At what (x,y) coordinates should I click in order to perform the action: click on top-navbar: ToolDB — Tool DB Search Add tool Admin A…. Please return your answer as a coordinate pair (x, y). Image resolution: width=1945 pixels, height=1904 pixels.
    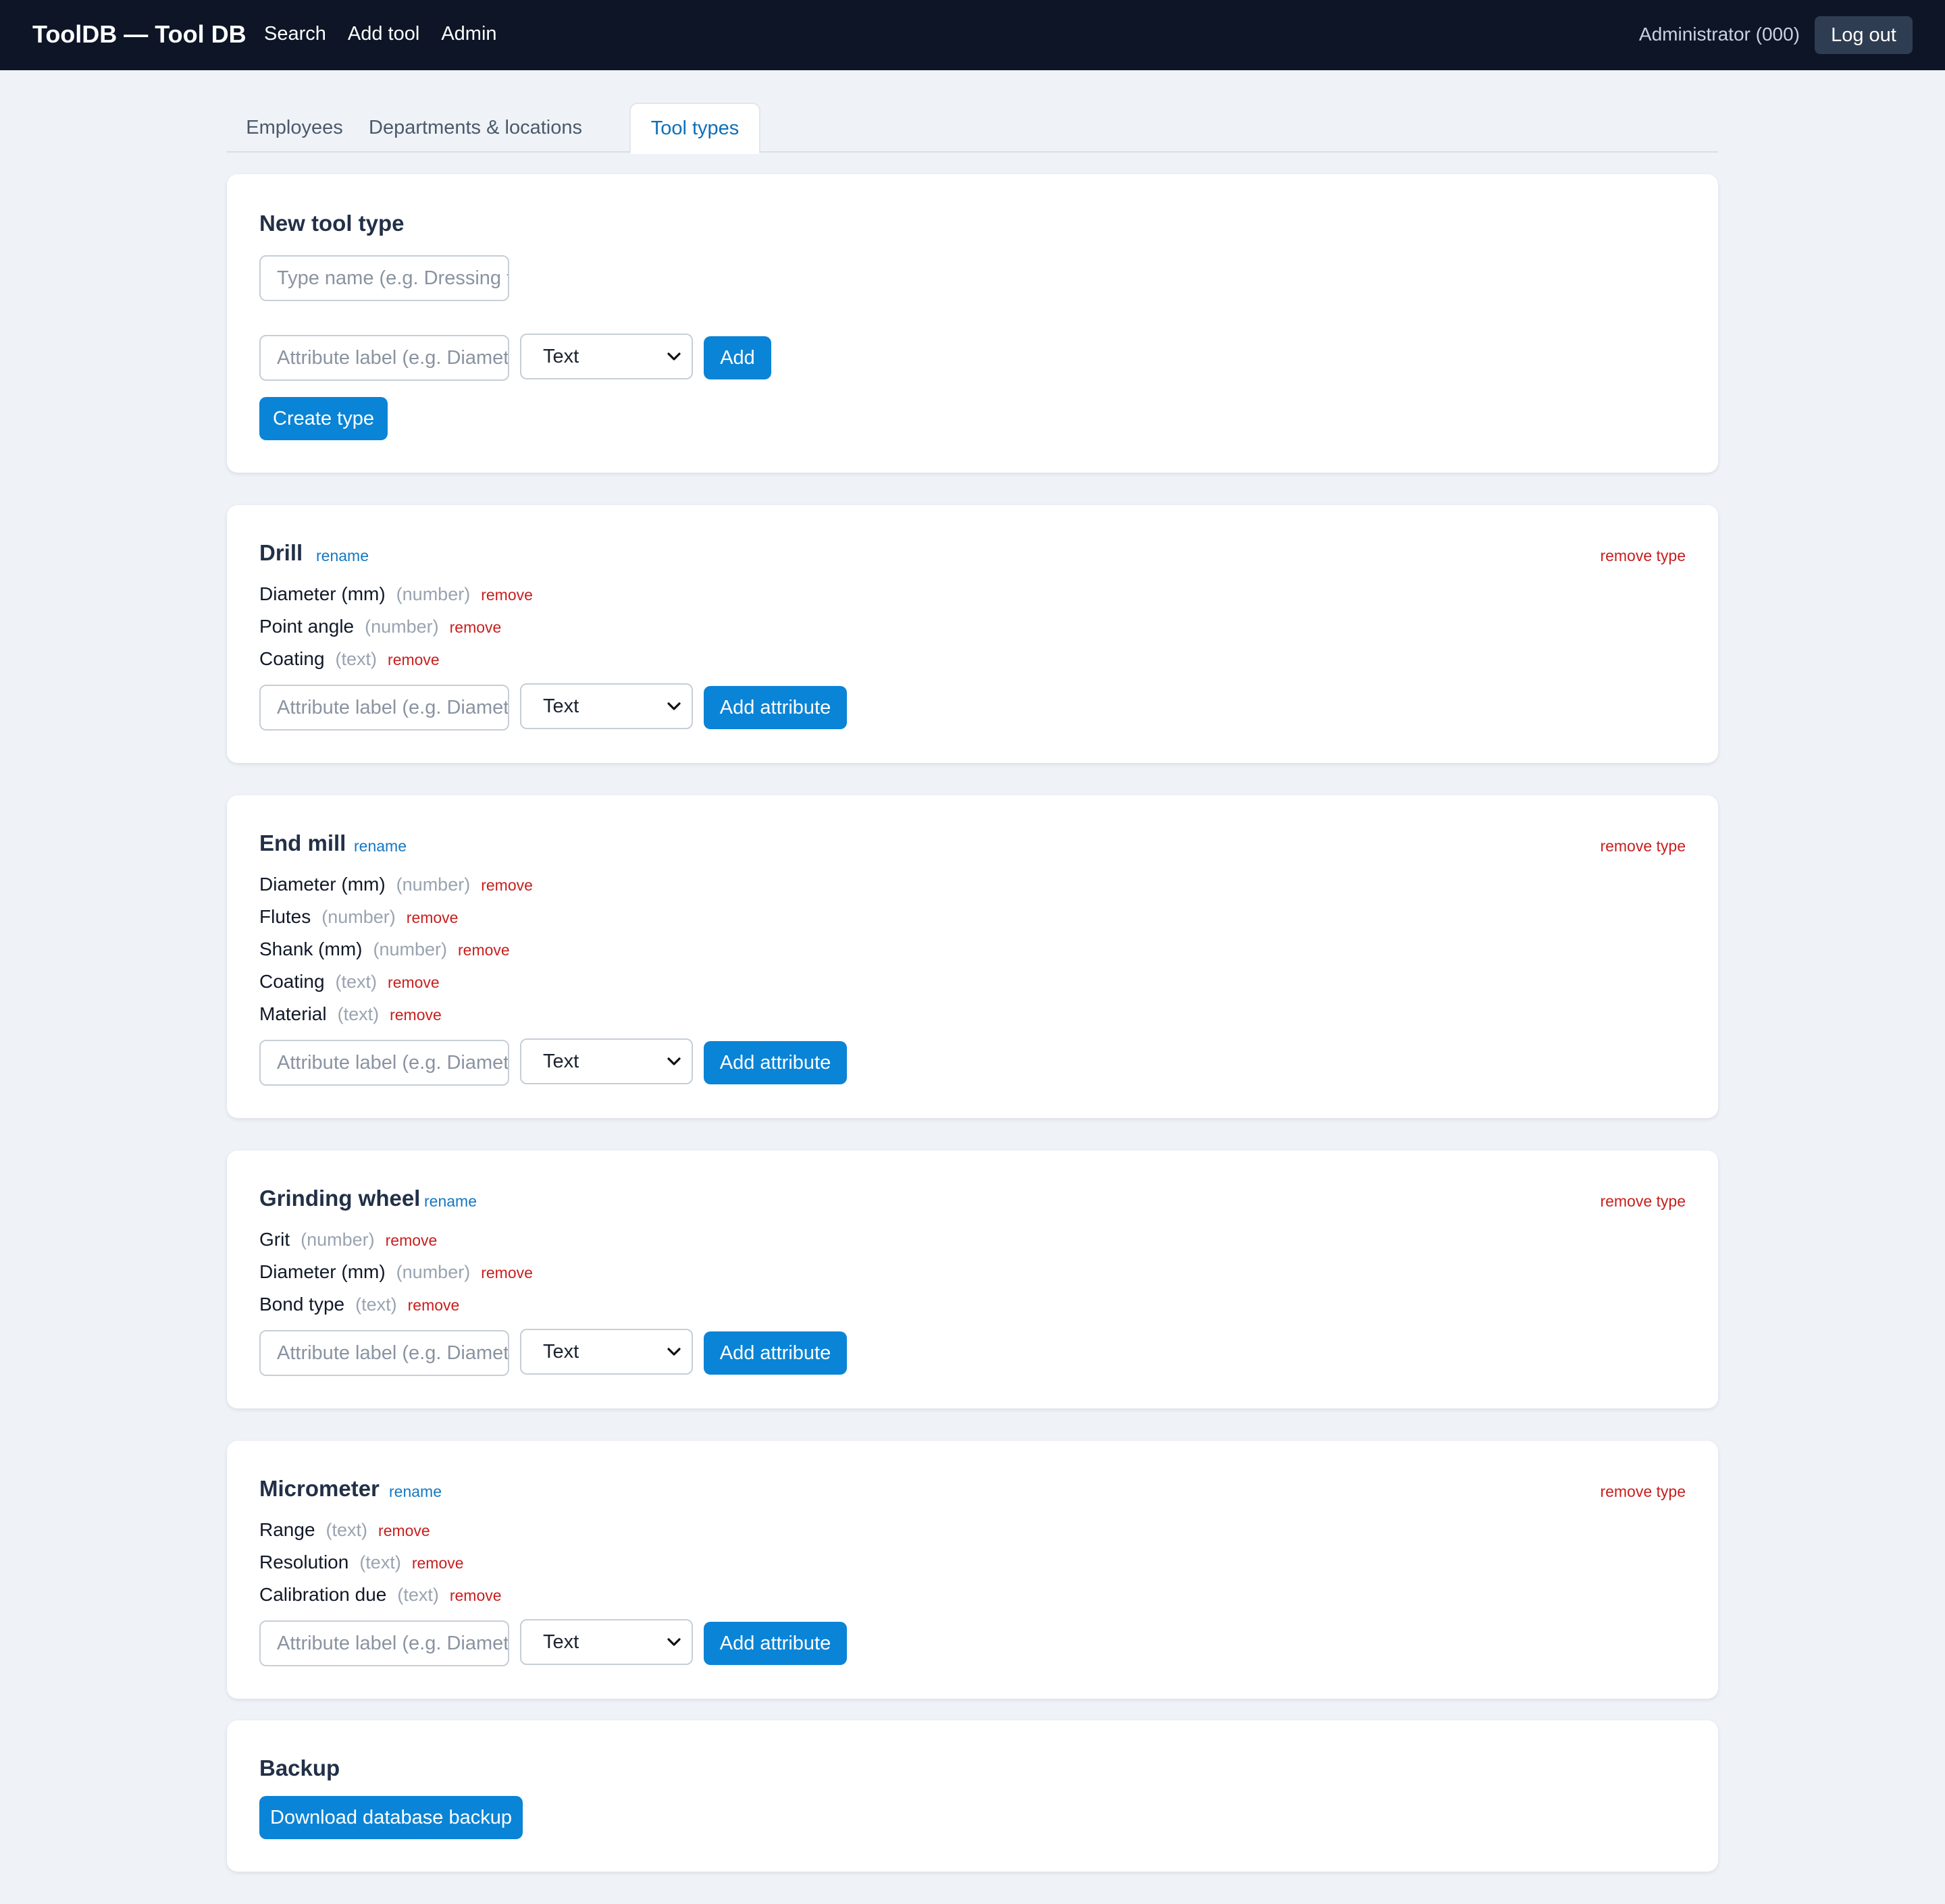
    Looking at the image, I should click on (972, 35).